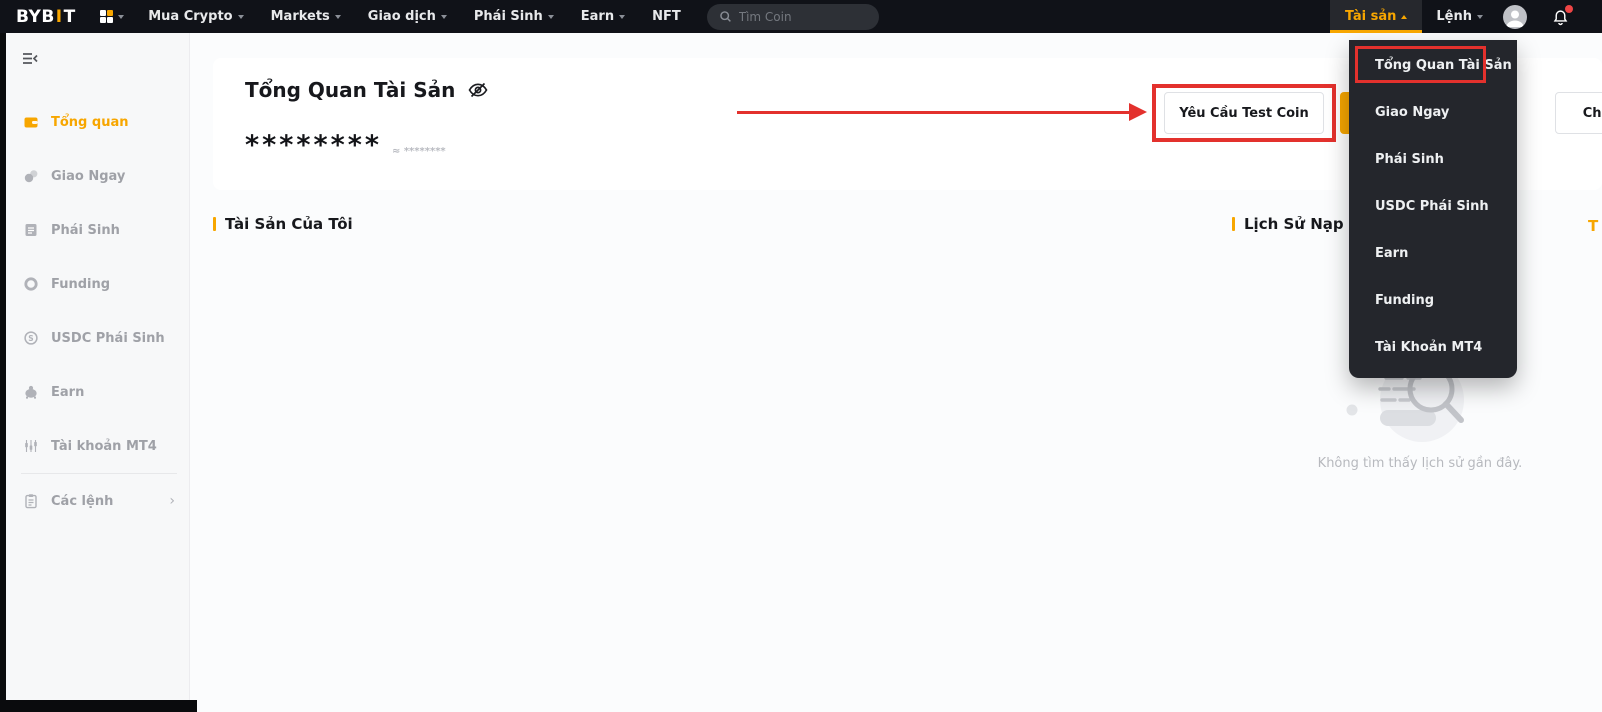 The height and width of the screenshot is (712, 1602). Describe the element at coordinates (97, 392) in the screenshot. I see `sidebar-item-earn: Earn` at that location.